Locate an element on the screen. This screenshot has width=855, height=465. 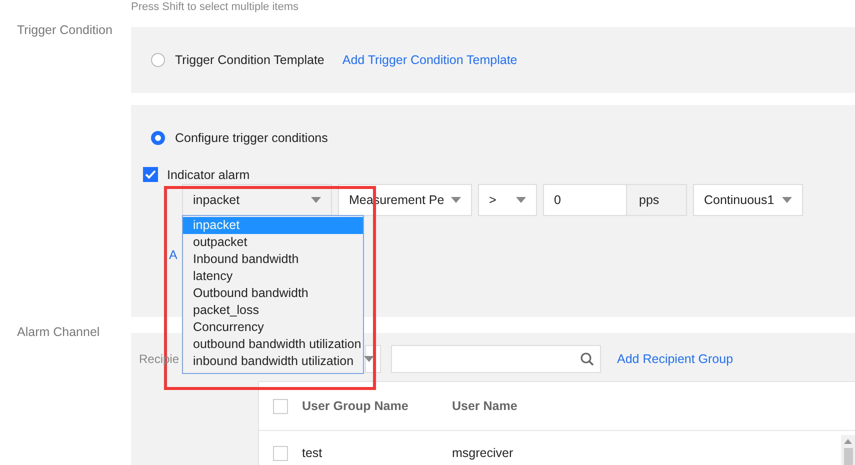
table-cell-text: test is located at coordinates (313, 453).